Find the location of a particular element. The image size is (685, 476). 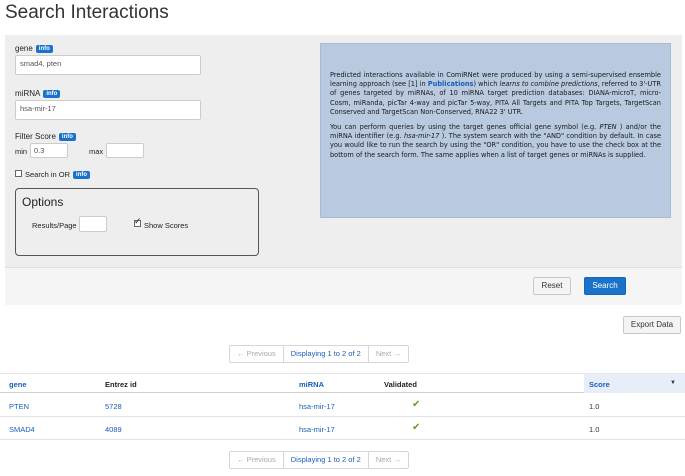

gene-label: gene info is located at coordinates (34, 48).